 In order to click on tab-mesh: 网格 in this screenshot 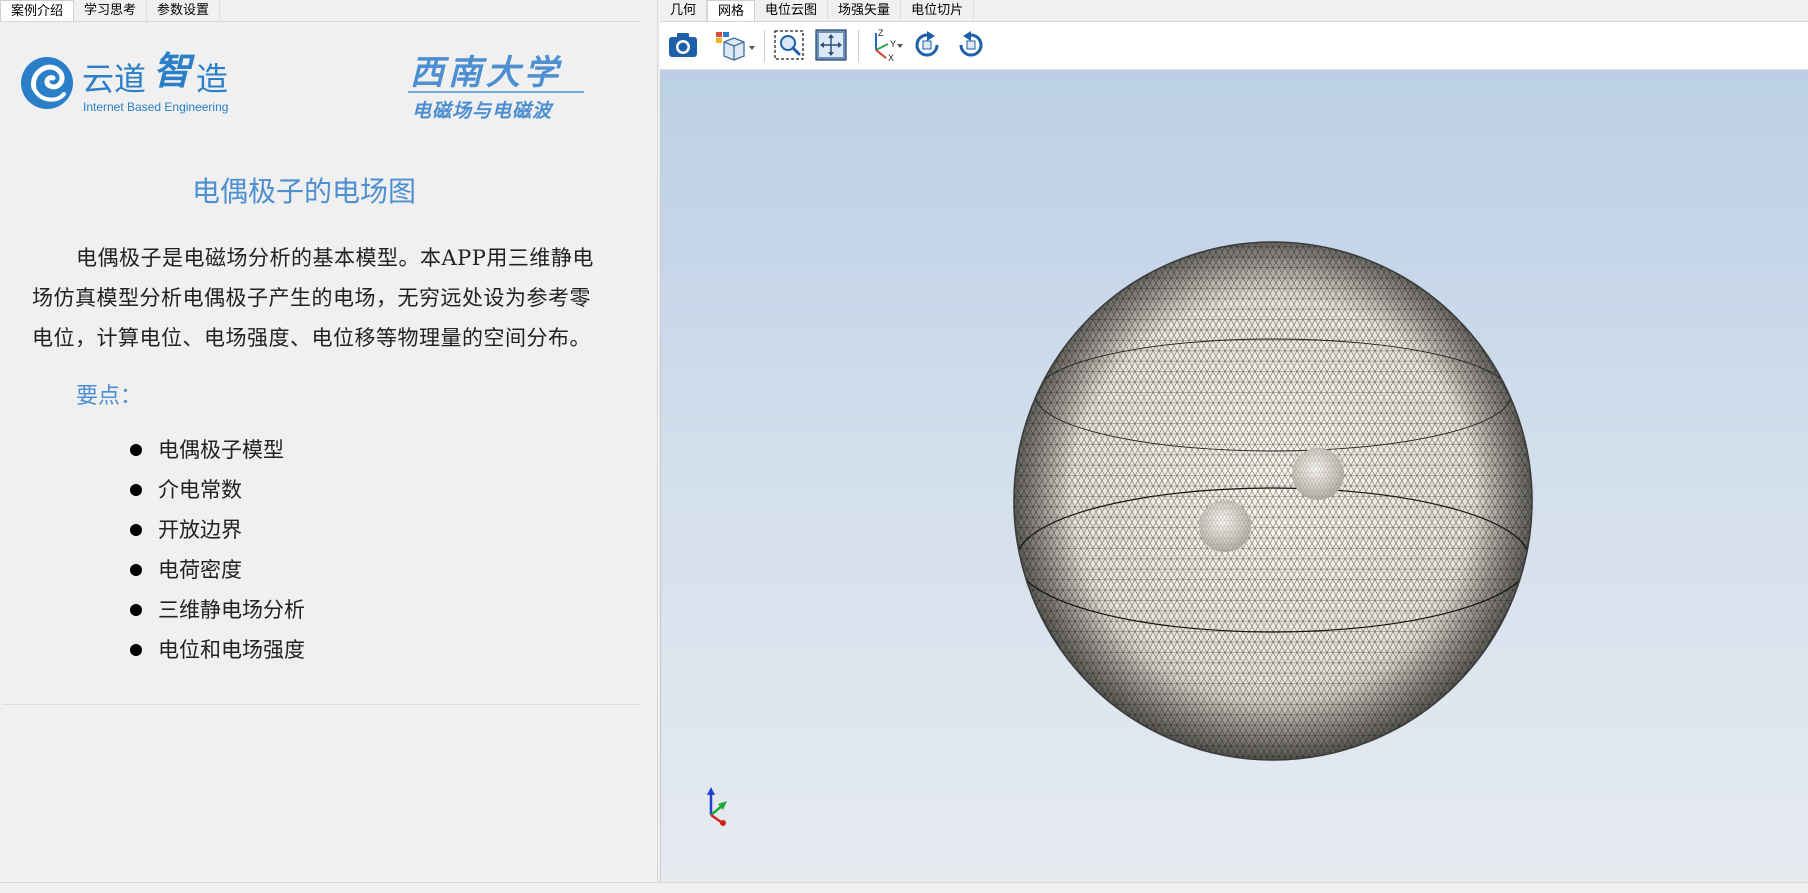, I will do `click(731, 11)`.